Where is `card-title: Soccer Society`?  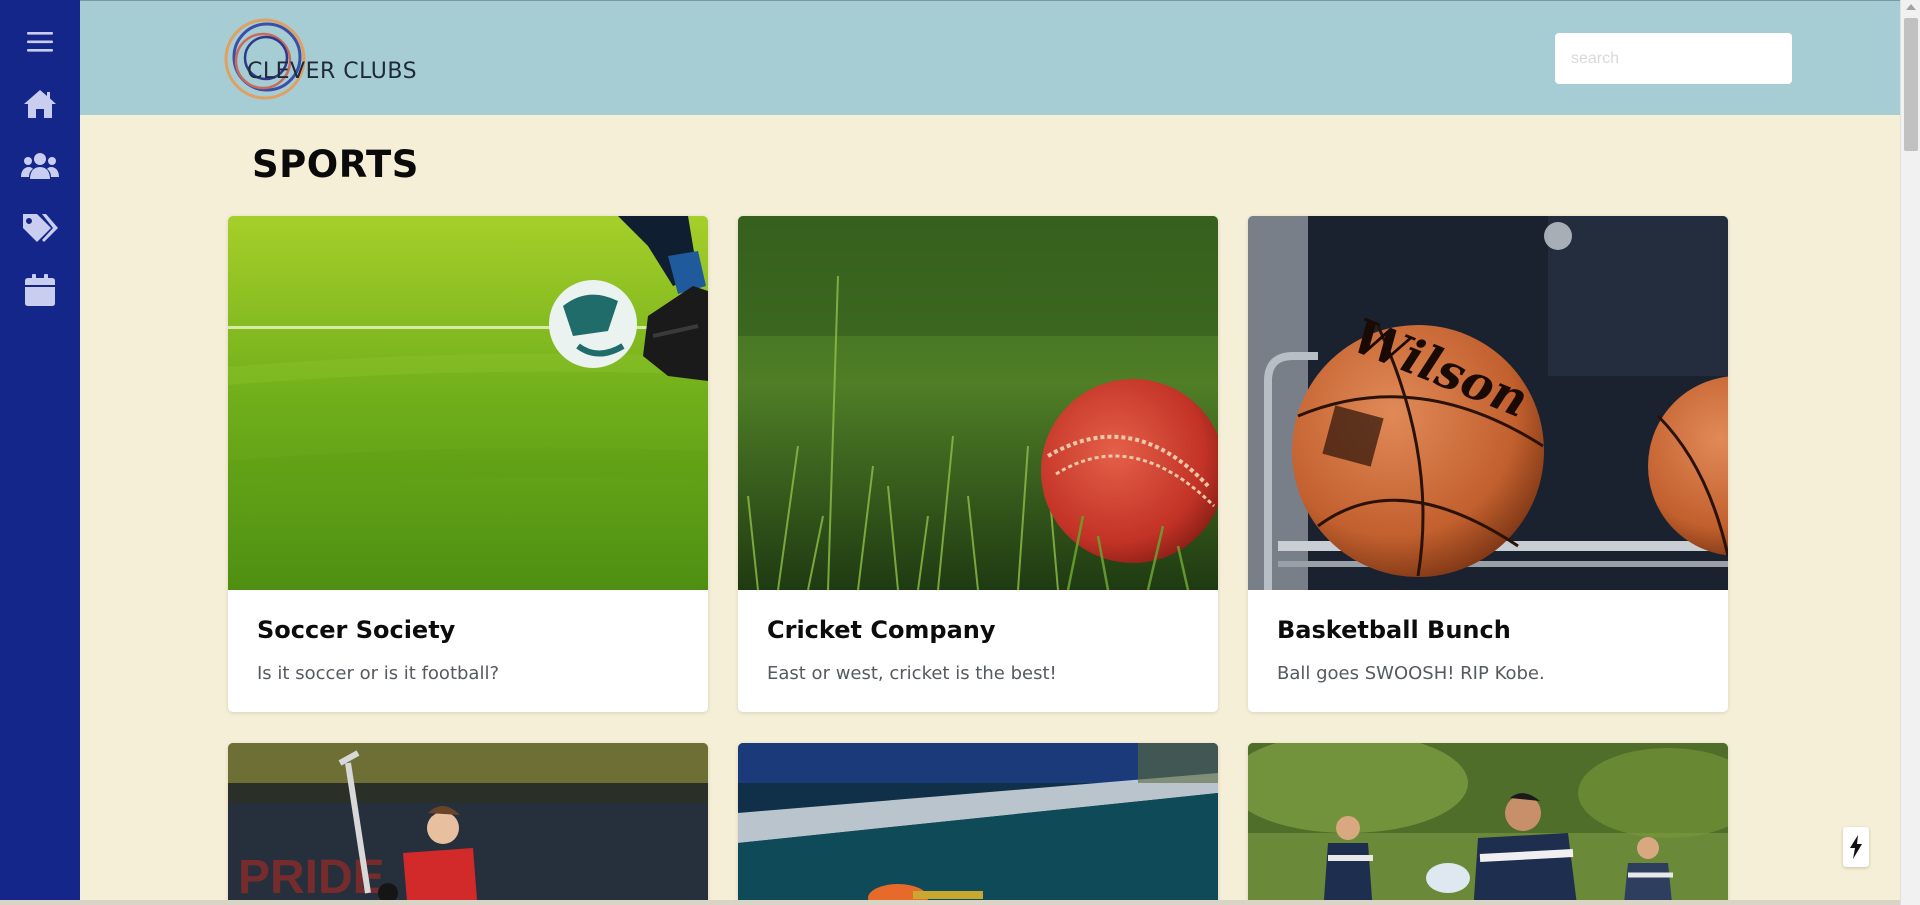 card-title: Soccer Society is located at coordinates (356, 630).